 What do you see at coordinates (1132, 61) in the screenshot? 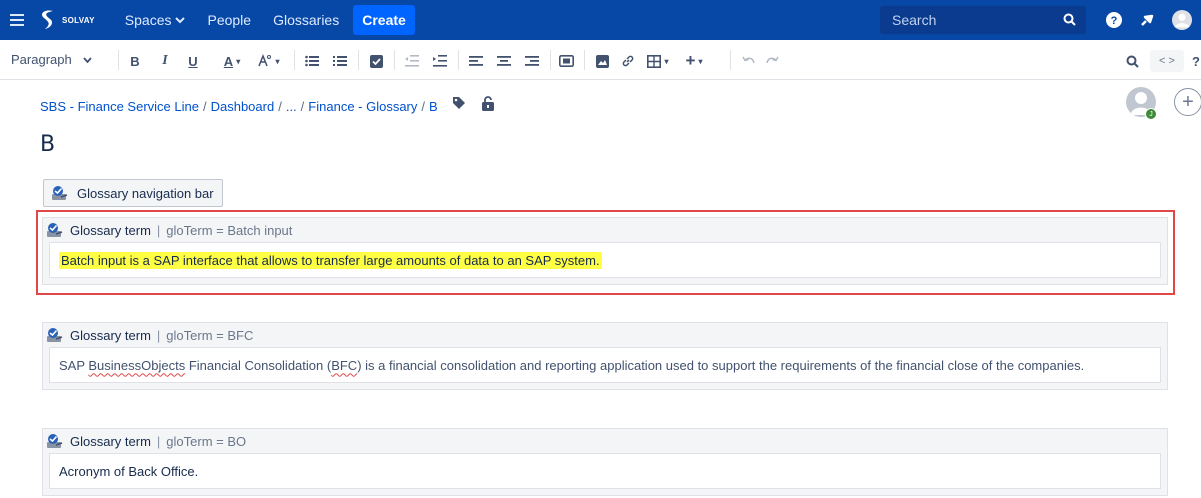
I see `find-replace-button` at bounding box center [1132, 61].